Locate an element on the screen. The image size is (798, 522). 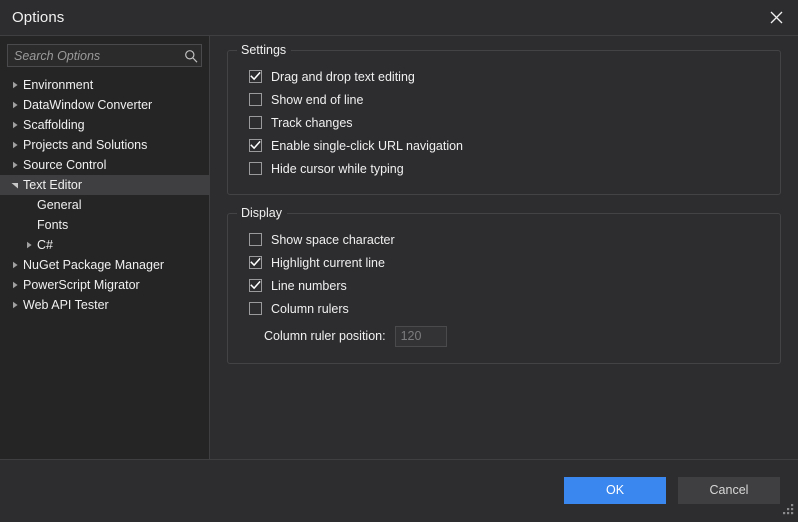
checkbox-label: Hide cursor while typing is located at coordinates (337, 168).